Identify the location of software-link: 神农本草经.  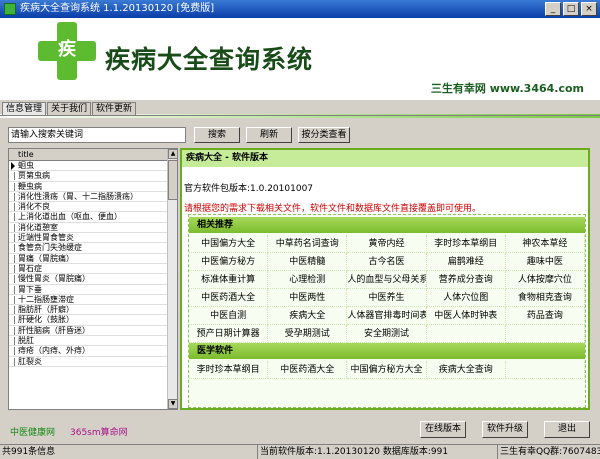
(545, 244).